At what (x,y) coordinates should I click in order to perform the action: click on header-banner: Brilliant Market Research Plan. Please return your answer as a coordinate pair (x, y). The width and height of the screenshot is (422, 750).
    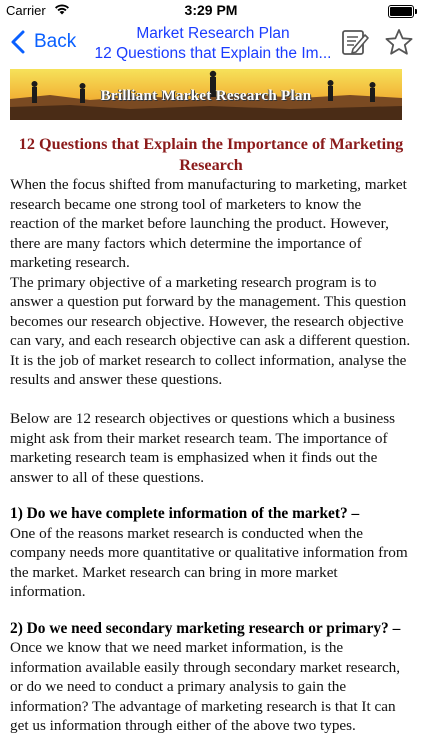
    Looking at the image, I should click on (206, 94).